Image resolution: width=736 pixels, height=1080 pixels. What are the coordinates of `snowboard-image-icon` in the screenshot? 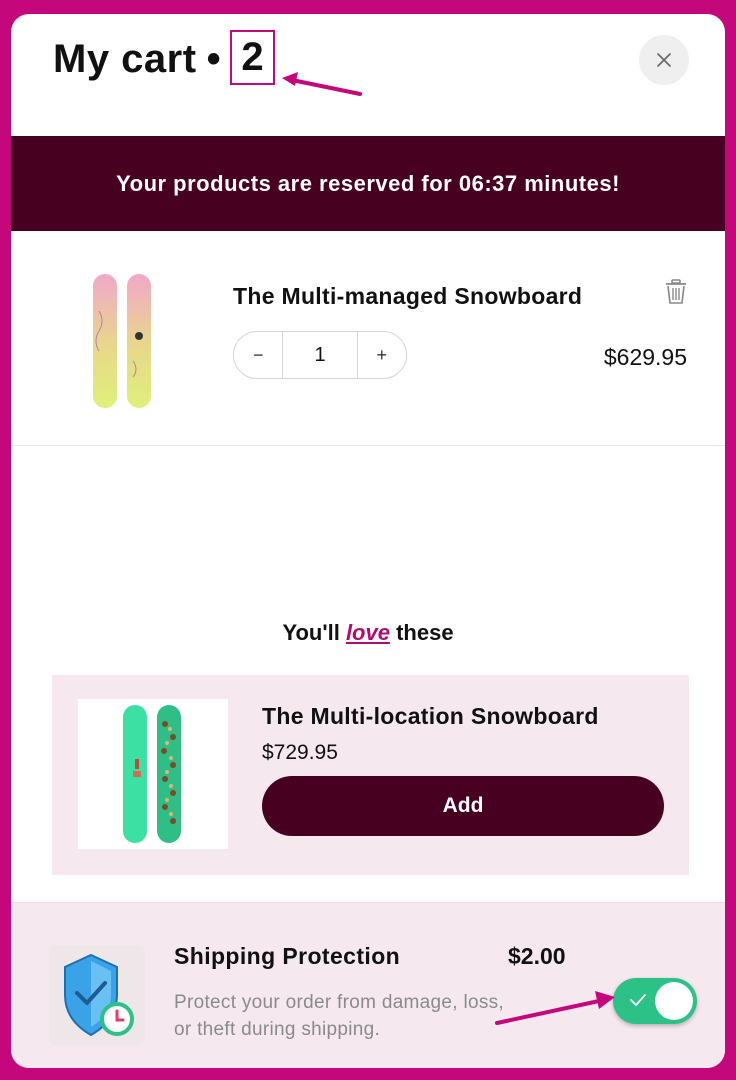 It's located at (152, 774).